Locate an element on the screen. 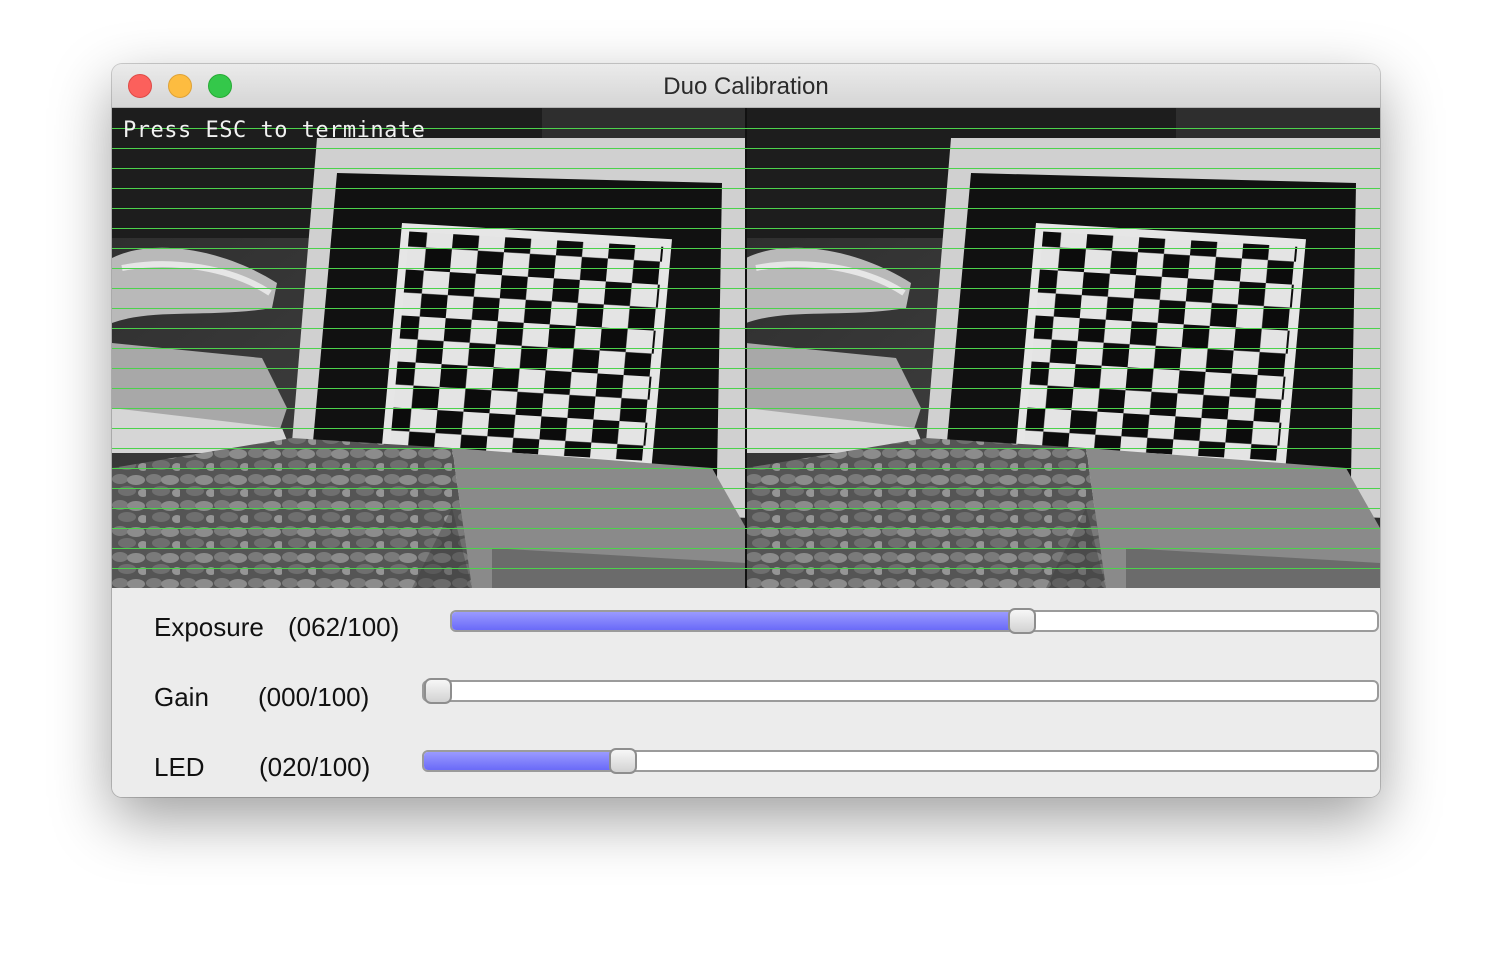  gain-slider is located at coordinates (900, 691).